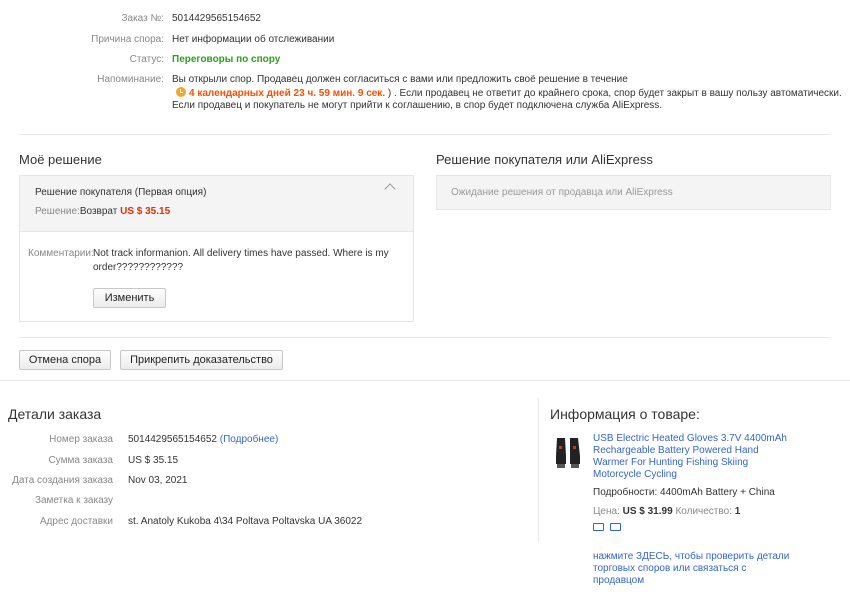 This screenshot has height=599, width=850. What do you see at coordinates (287, 93) in the screenshot?
I see `reminder-countdown: 4 календарных дней 23 ч. 59 мин. 9 сек.` at bounding box center [287, 93].